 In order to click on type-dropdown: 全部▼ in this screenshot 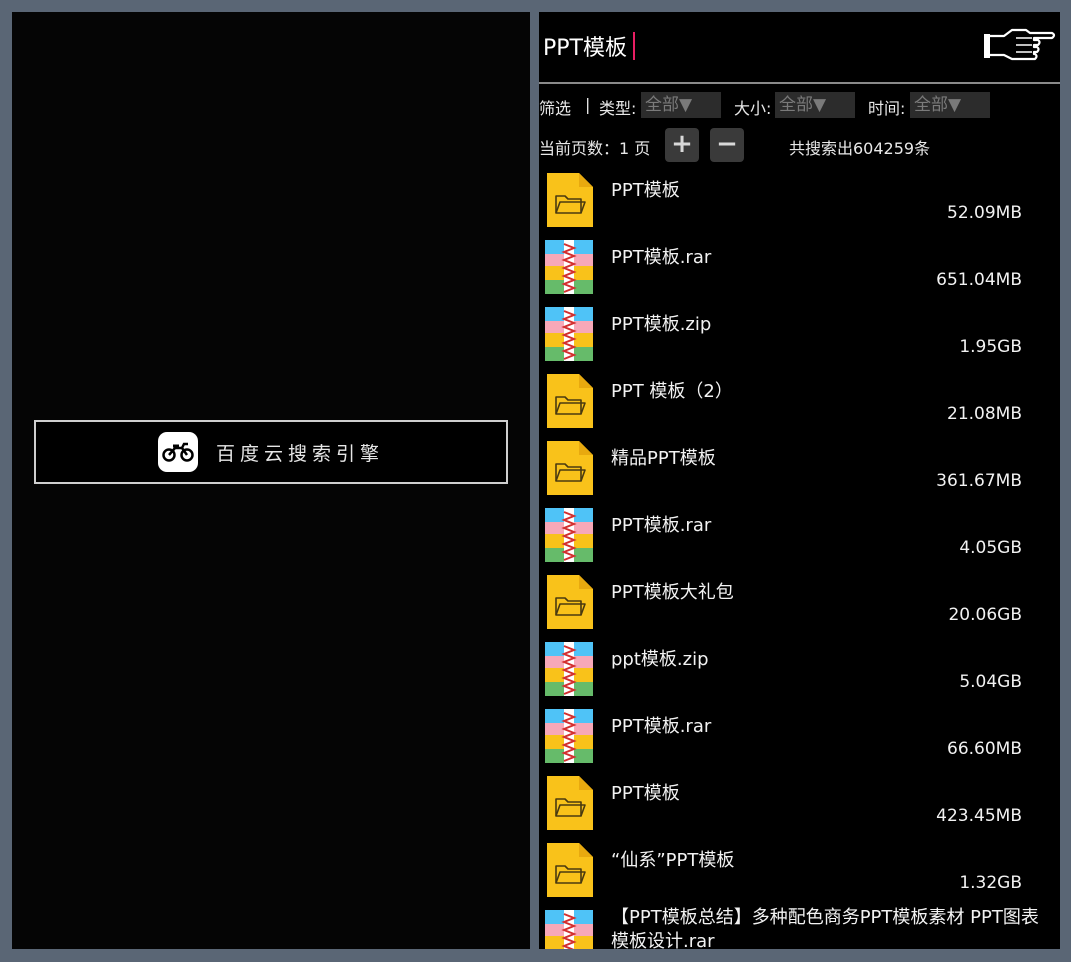, I will do `click(681, 105)`.